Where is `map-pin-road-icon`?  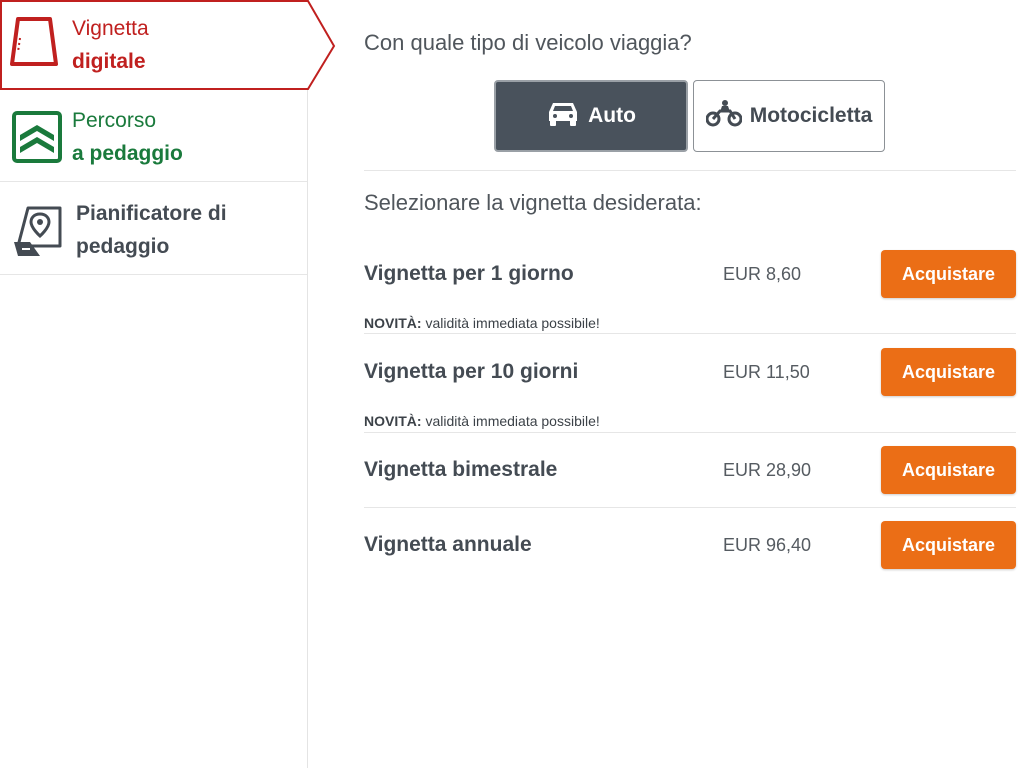 map-pin-road-icon is located at coordinates (39, 233).